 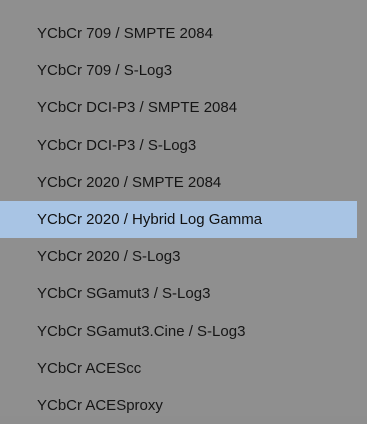 I want to click on menu-item-ycbcr-acescc: YCbCr ACEScc, so click(x=178, y=368).